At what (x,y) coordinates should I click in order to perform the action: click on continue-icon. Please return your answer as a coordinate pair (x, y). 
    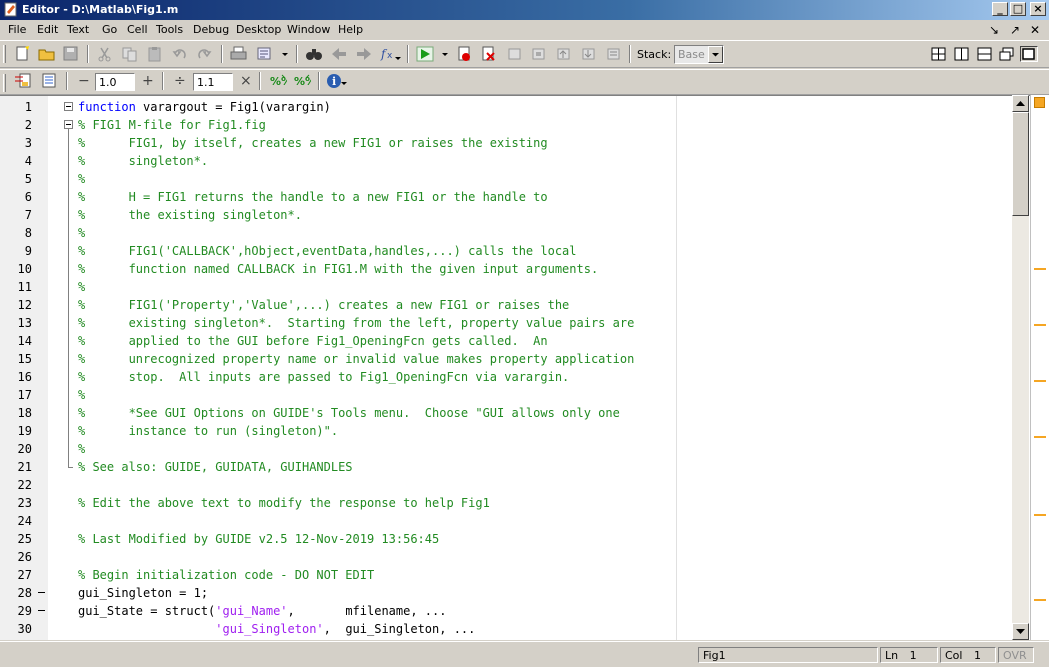
    Looking at the image, I should click on (589, 54).